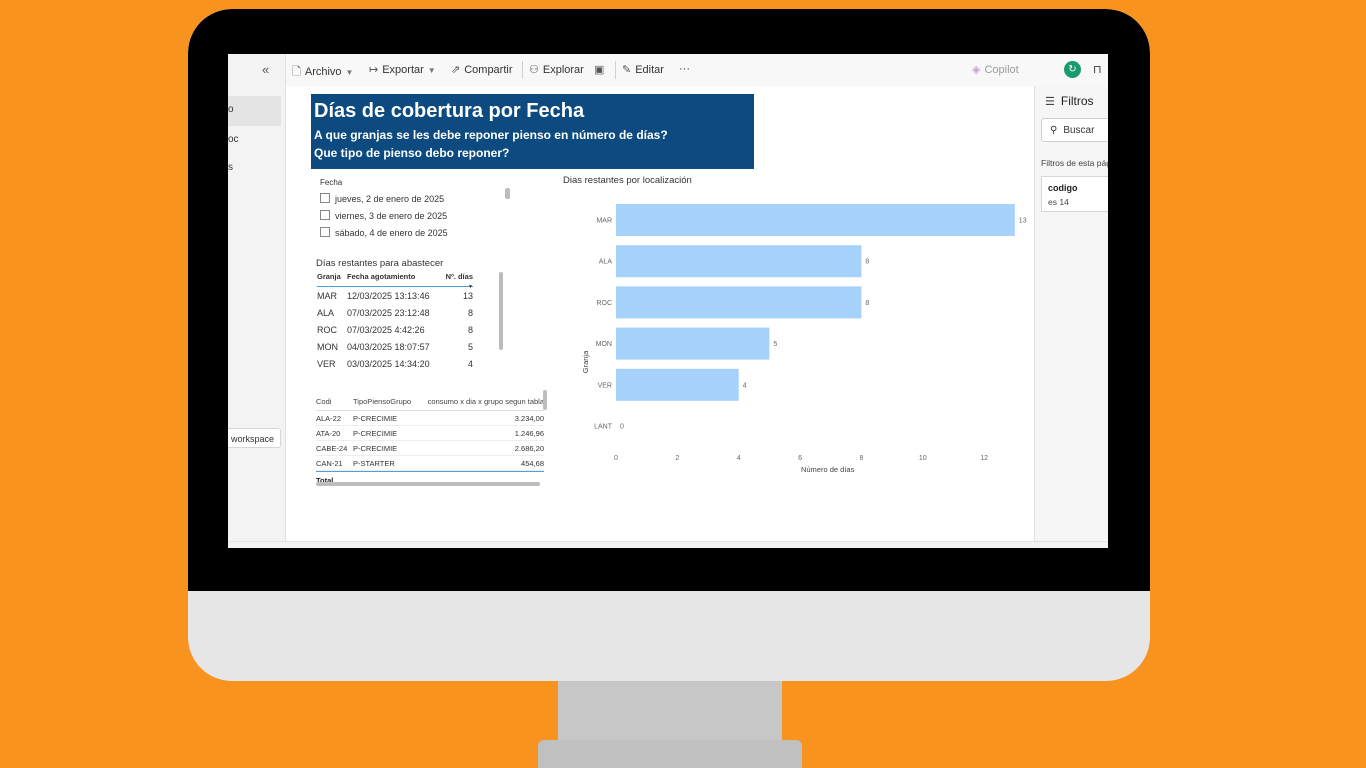 The width and height of the screenshot is (1366, 768). What do you see at coordinates (739, 458) in the screenshot?
I see `x-tick-label: 4` at bounding box center [739, 458].